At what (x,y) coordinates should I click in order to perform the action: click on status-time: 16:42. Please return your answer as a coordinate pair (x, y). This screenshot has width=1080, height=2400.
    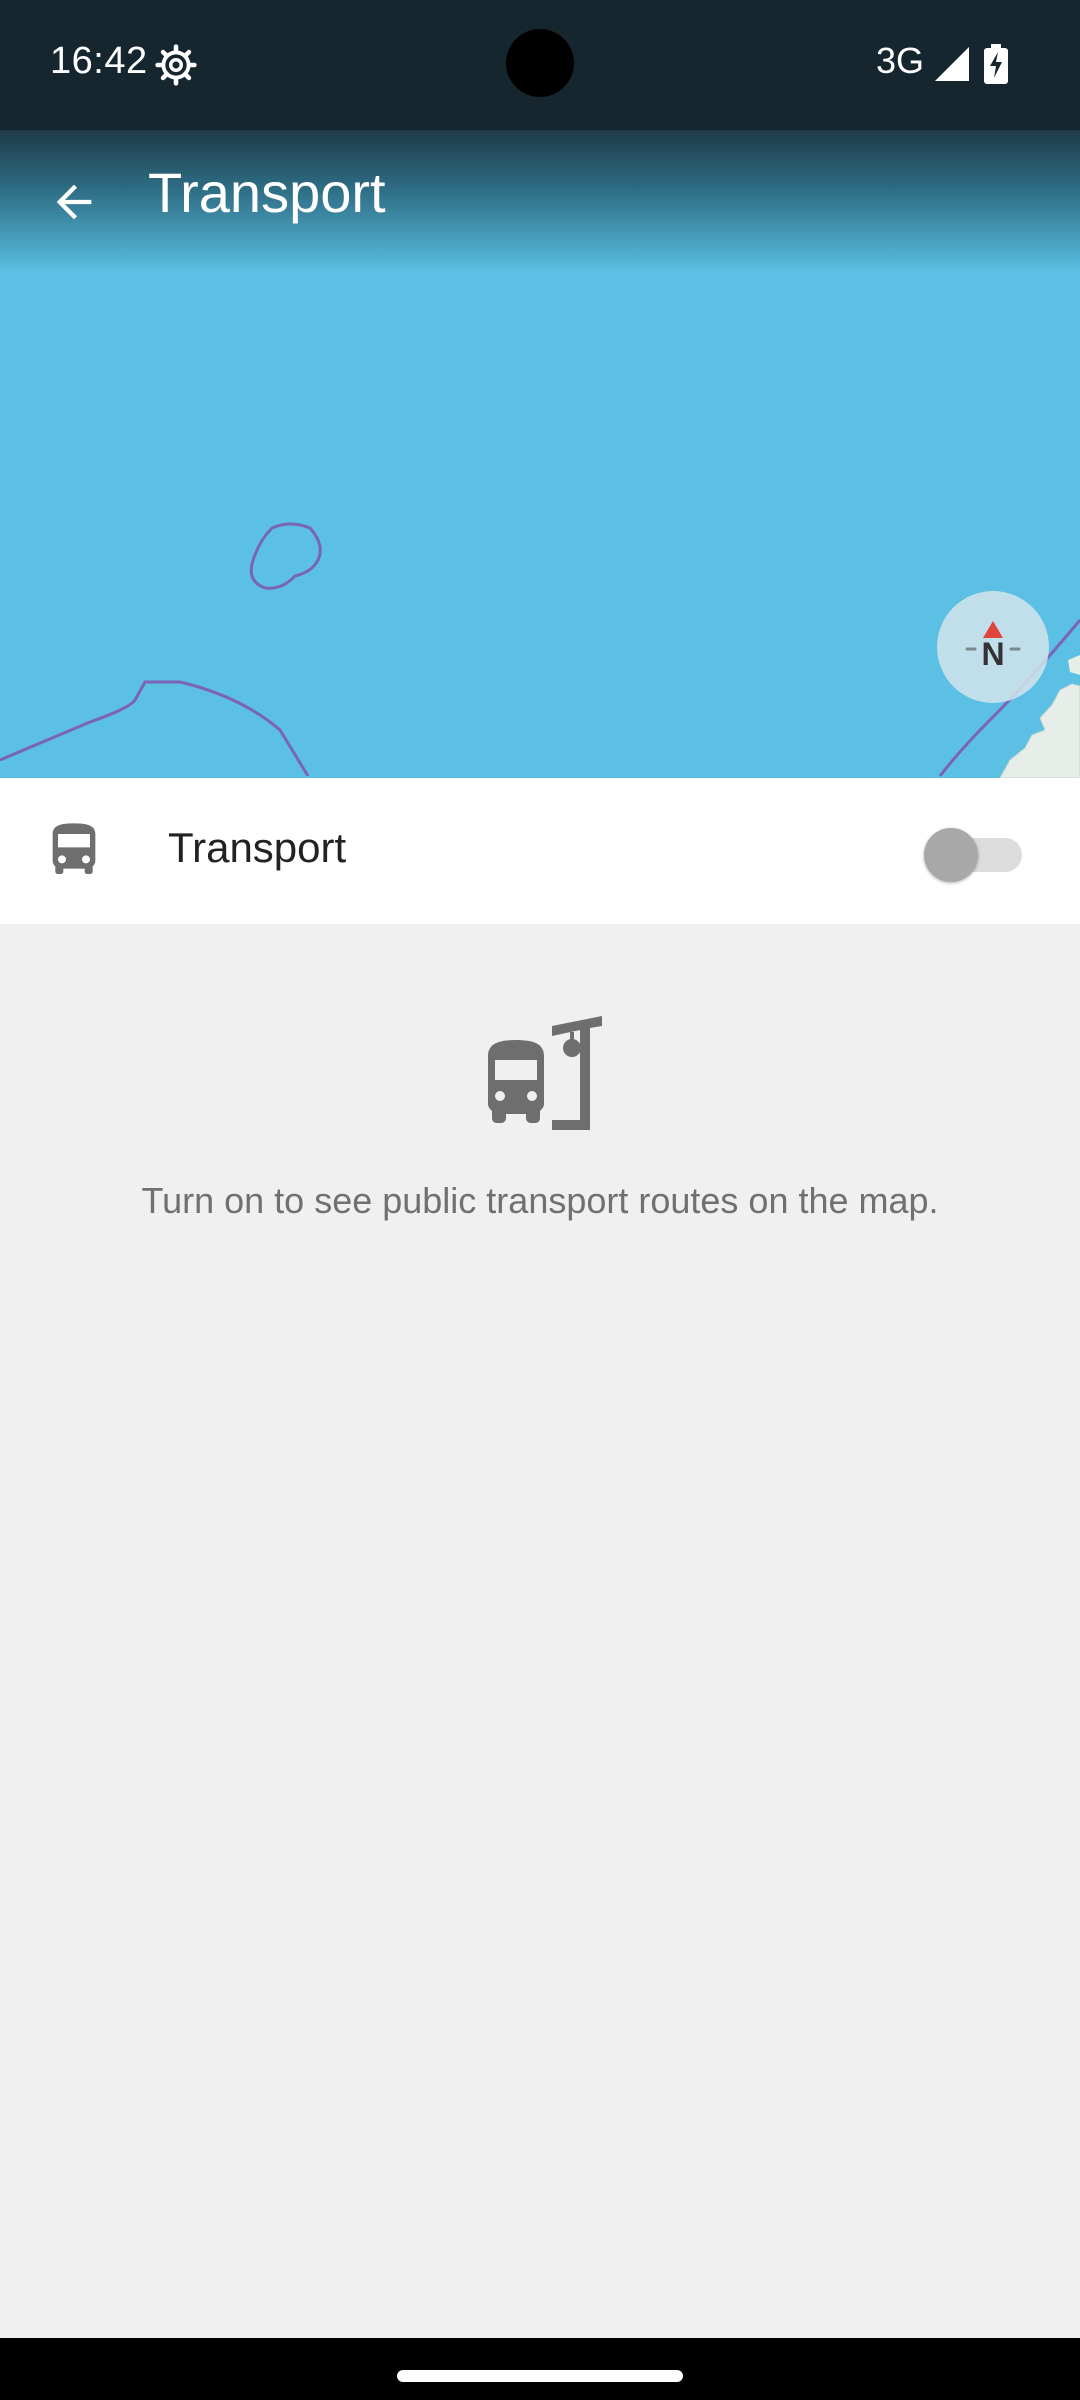
    Looking at the image, I should click on (99, 61).